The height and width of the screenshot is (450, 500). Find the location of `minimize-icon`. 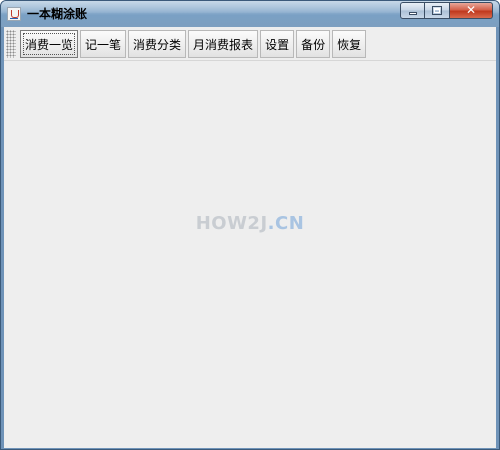

minimize-icon is located at coordinates (413, 13).